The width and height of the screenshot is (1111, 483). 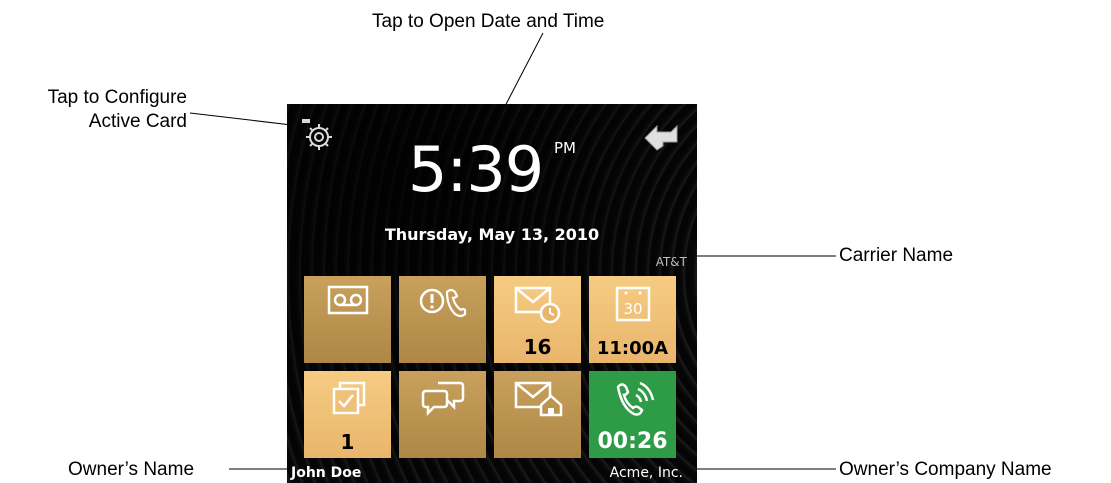 I want to click on svg-text: 30, so click(x=632, y=309).